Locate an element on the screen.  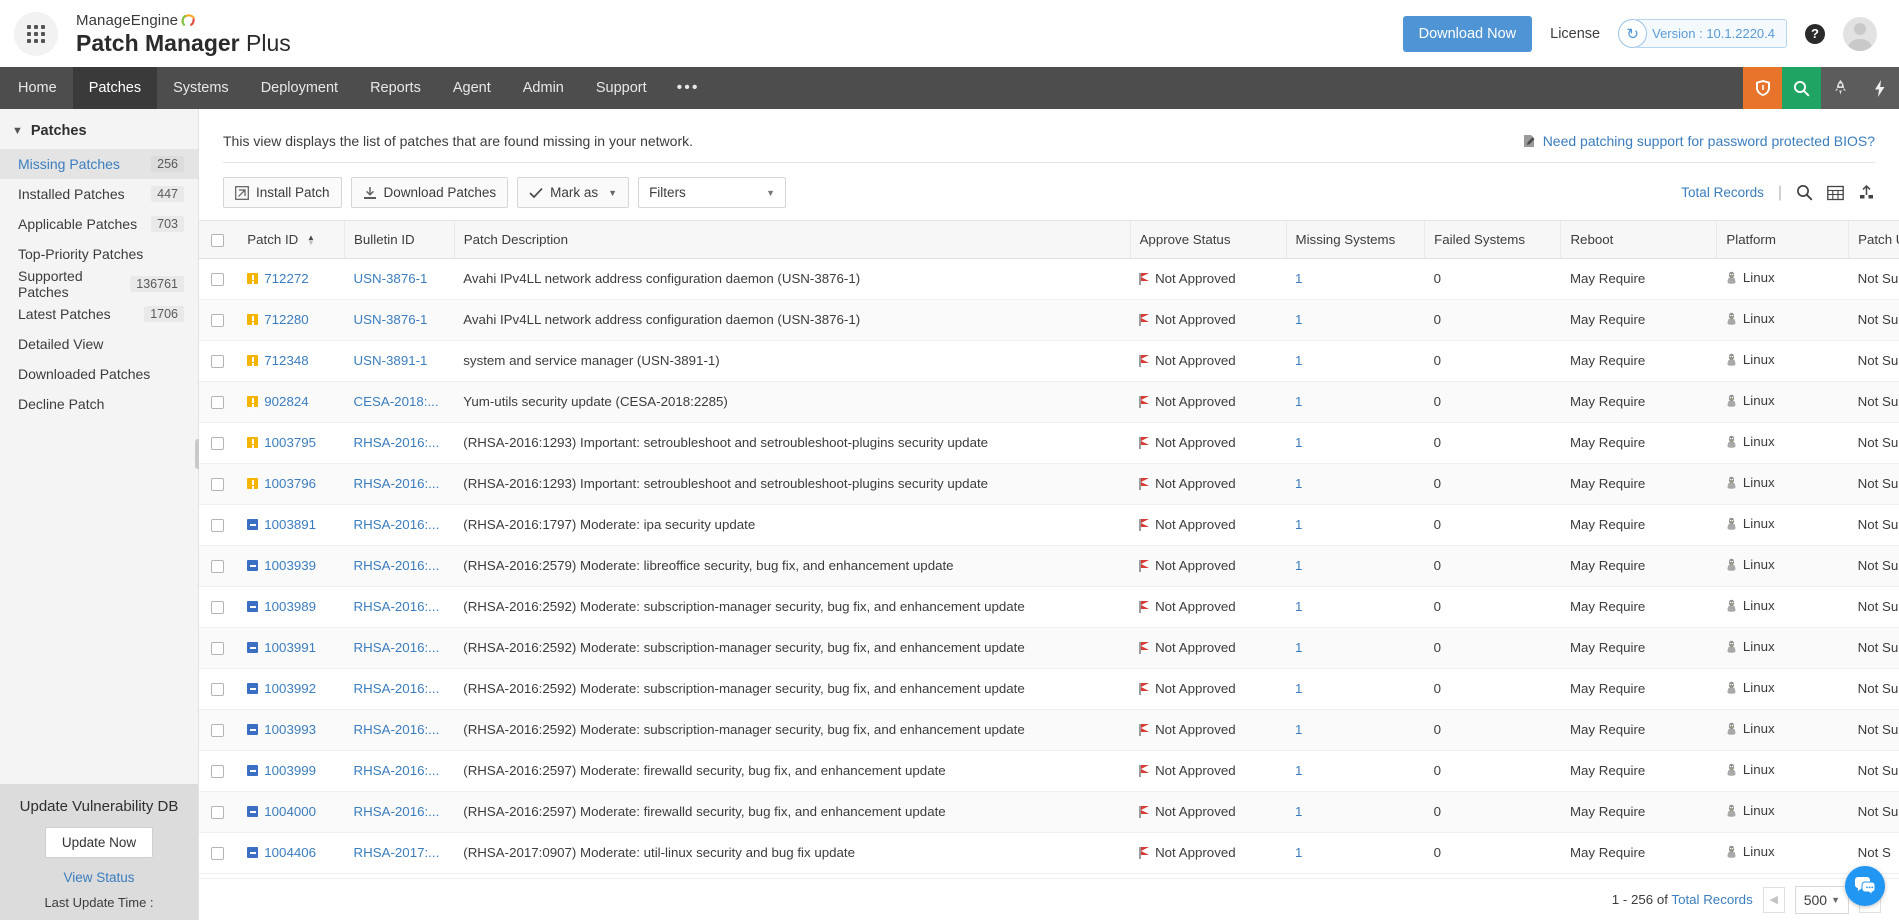
refresh-icon: ↻ is located at coordinates (1633, 33).